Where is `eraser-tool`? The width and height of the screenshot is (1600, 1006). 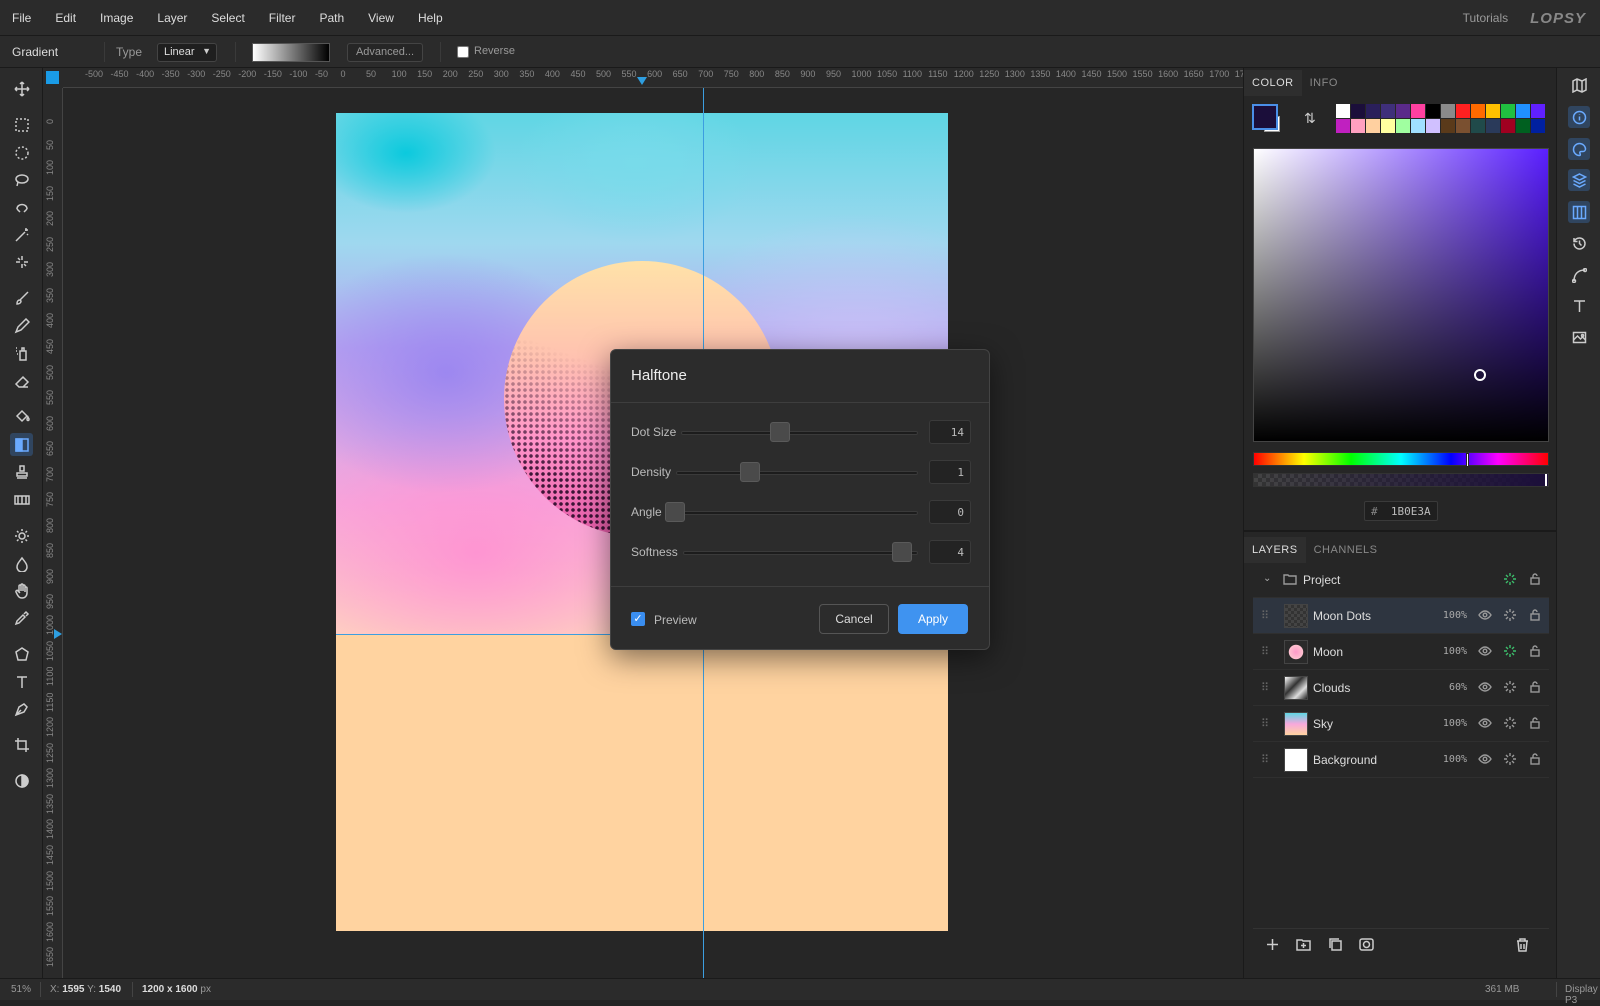
eraser-tool is located at coordinates (21, 380).